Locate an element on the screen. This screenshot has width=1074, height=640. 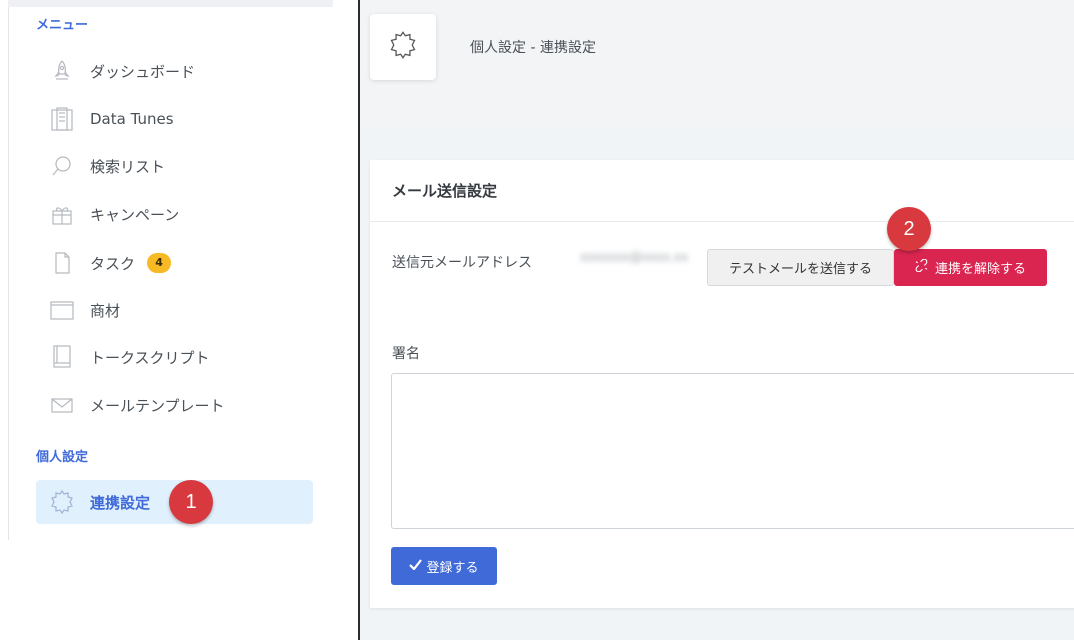
sidebar-topbar is located at coordinates (170, 3).